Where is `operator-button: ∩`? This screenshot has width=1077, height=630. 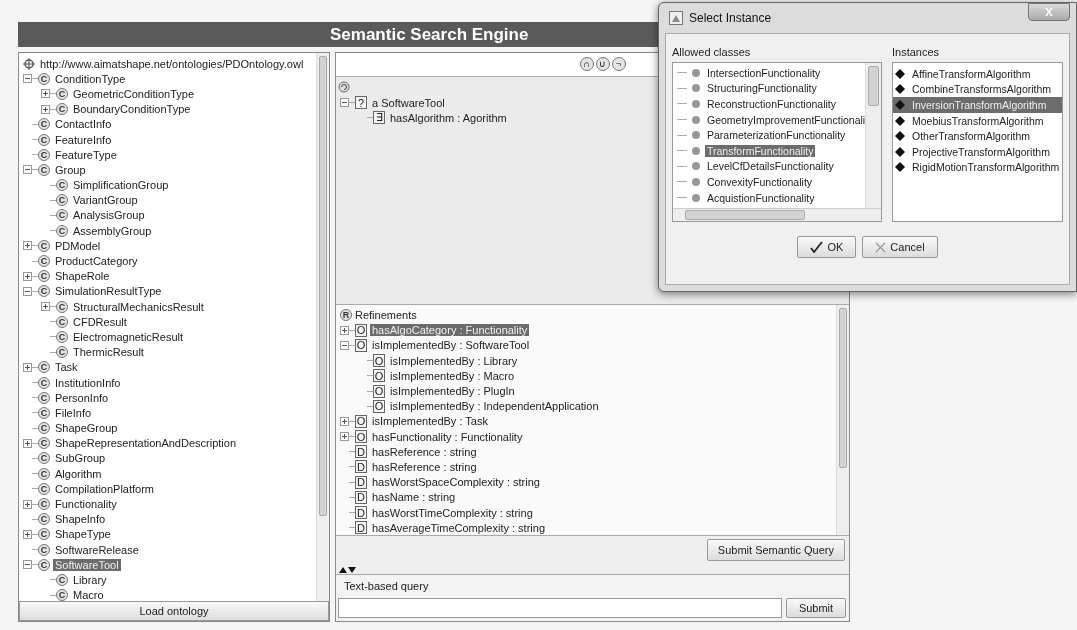 operator-button: ∩ is located at coordinates (586, 64).